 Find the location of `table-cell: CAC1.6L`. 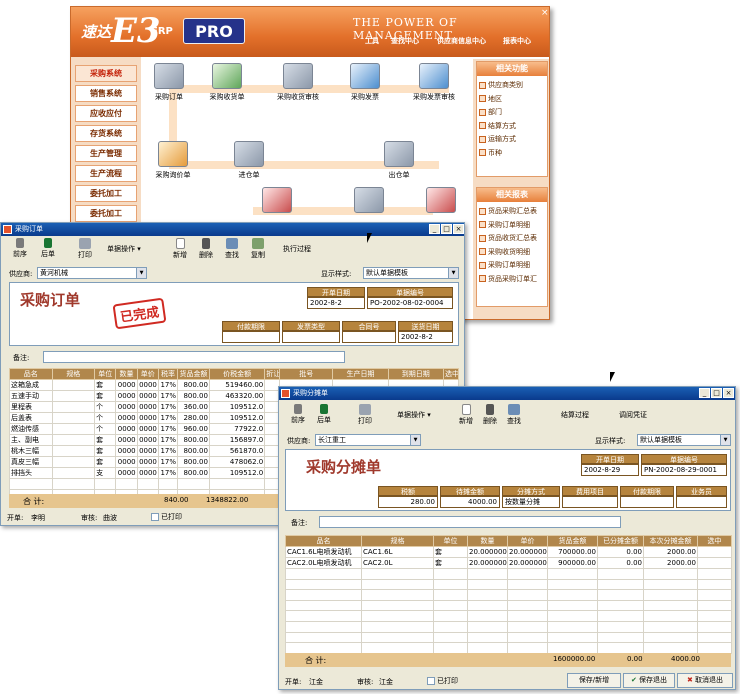

table-cell: CAC1.6L is located at coordinates (397, 552).